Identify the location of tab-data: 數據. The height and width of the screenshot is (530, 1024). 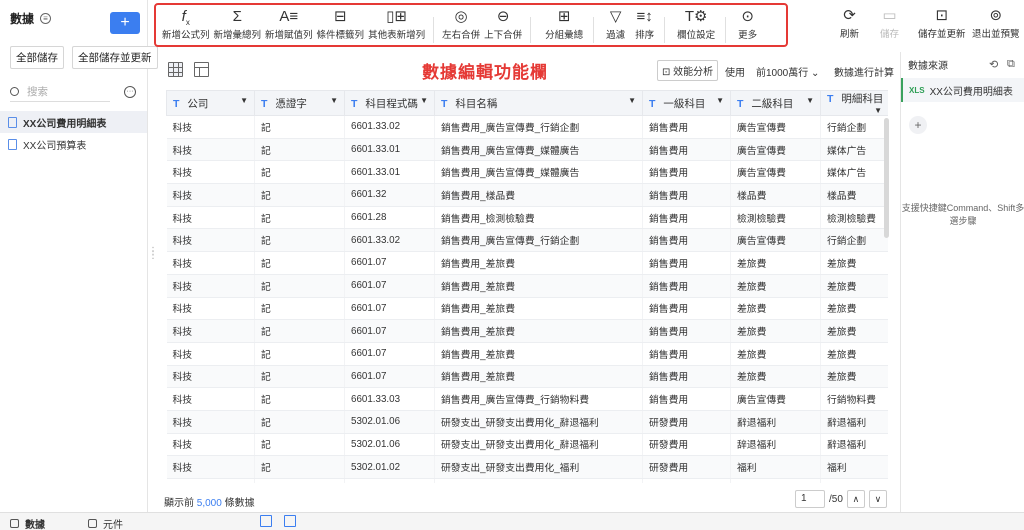
(27, 523).